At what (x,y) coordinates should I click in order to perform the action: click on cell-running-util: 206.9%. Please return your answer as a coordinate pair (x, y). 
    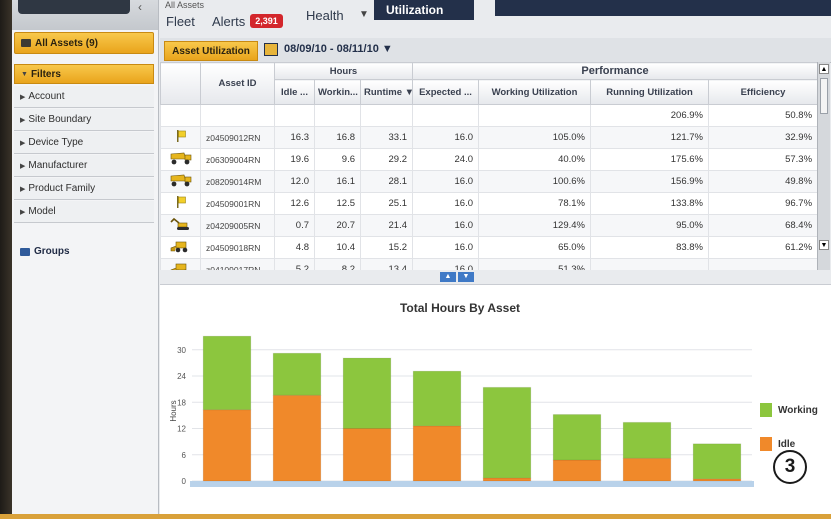
    Looking at the image, I should click on (649, 115).